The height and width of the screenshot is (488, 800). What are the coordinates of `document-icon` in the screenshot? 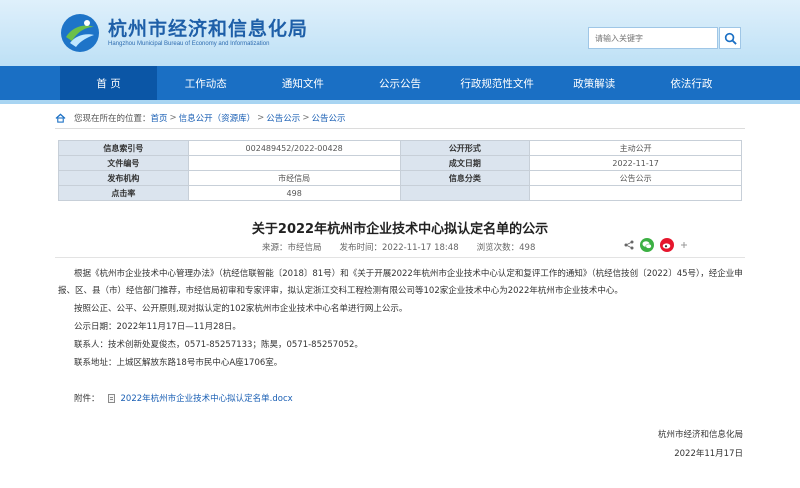 It's located at (111, 398).